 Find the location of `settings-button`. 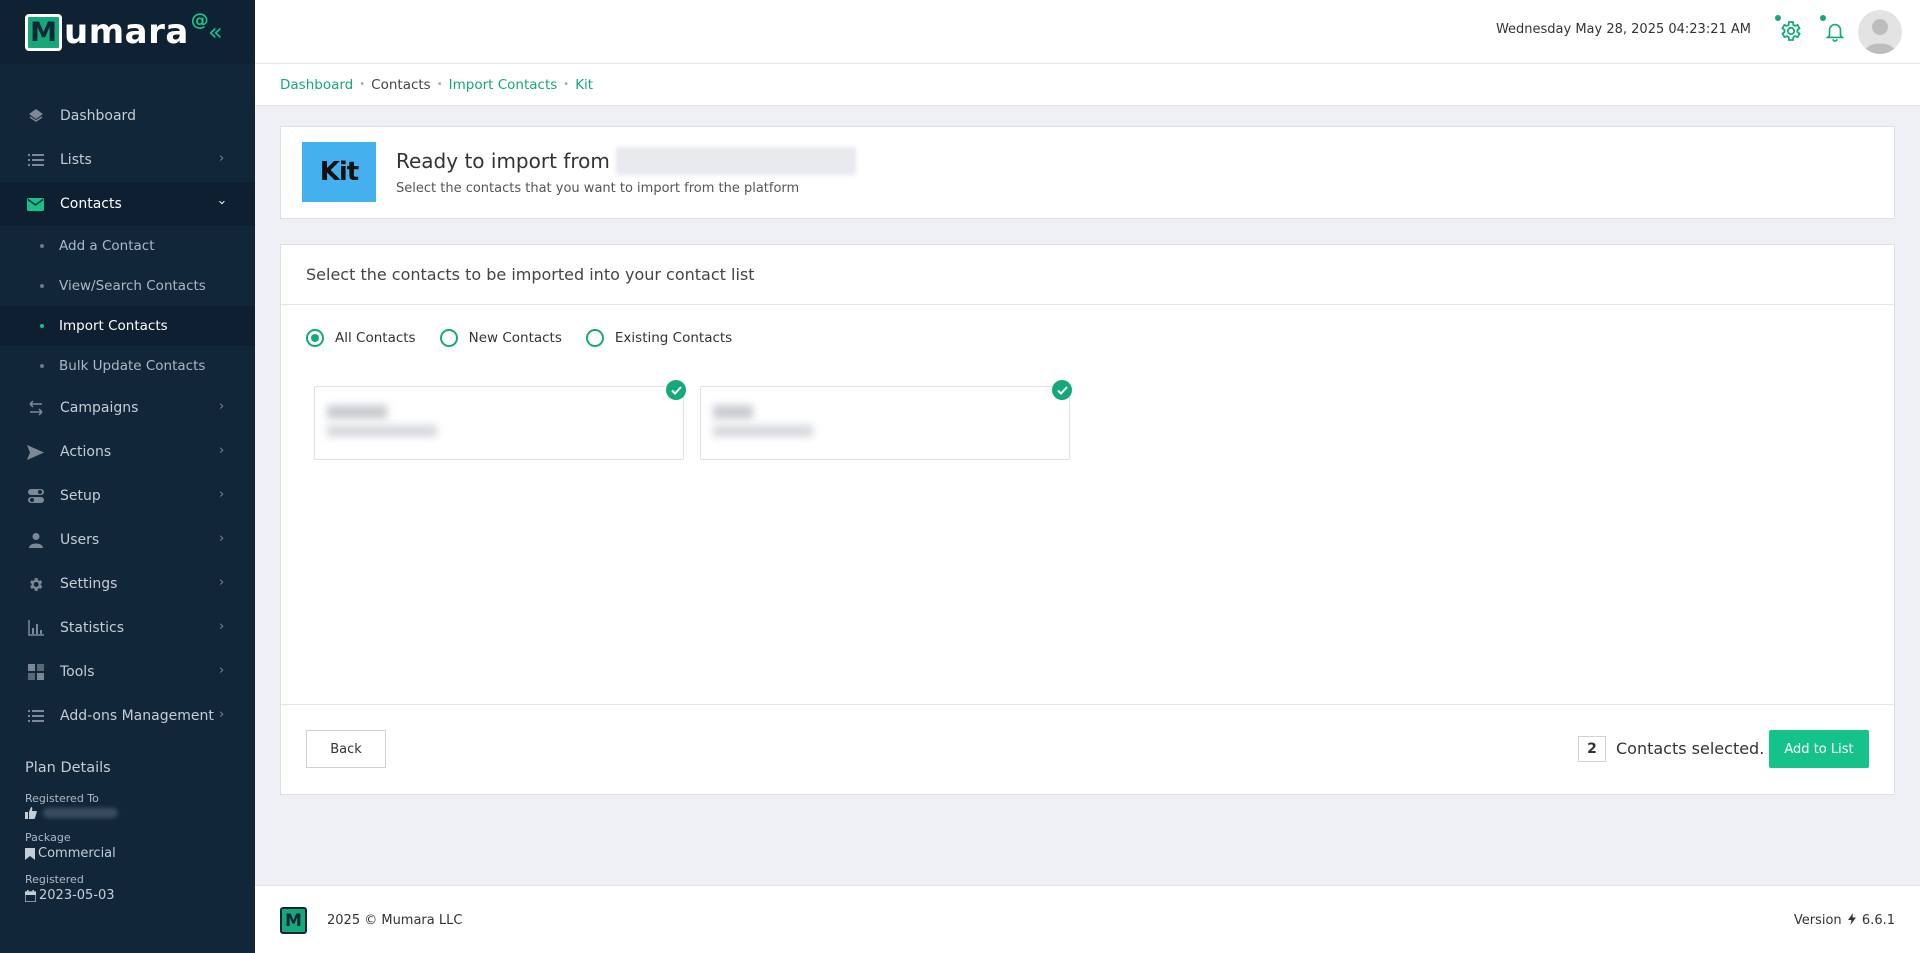

settings-button is located at coordinates (1789, 29).